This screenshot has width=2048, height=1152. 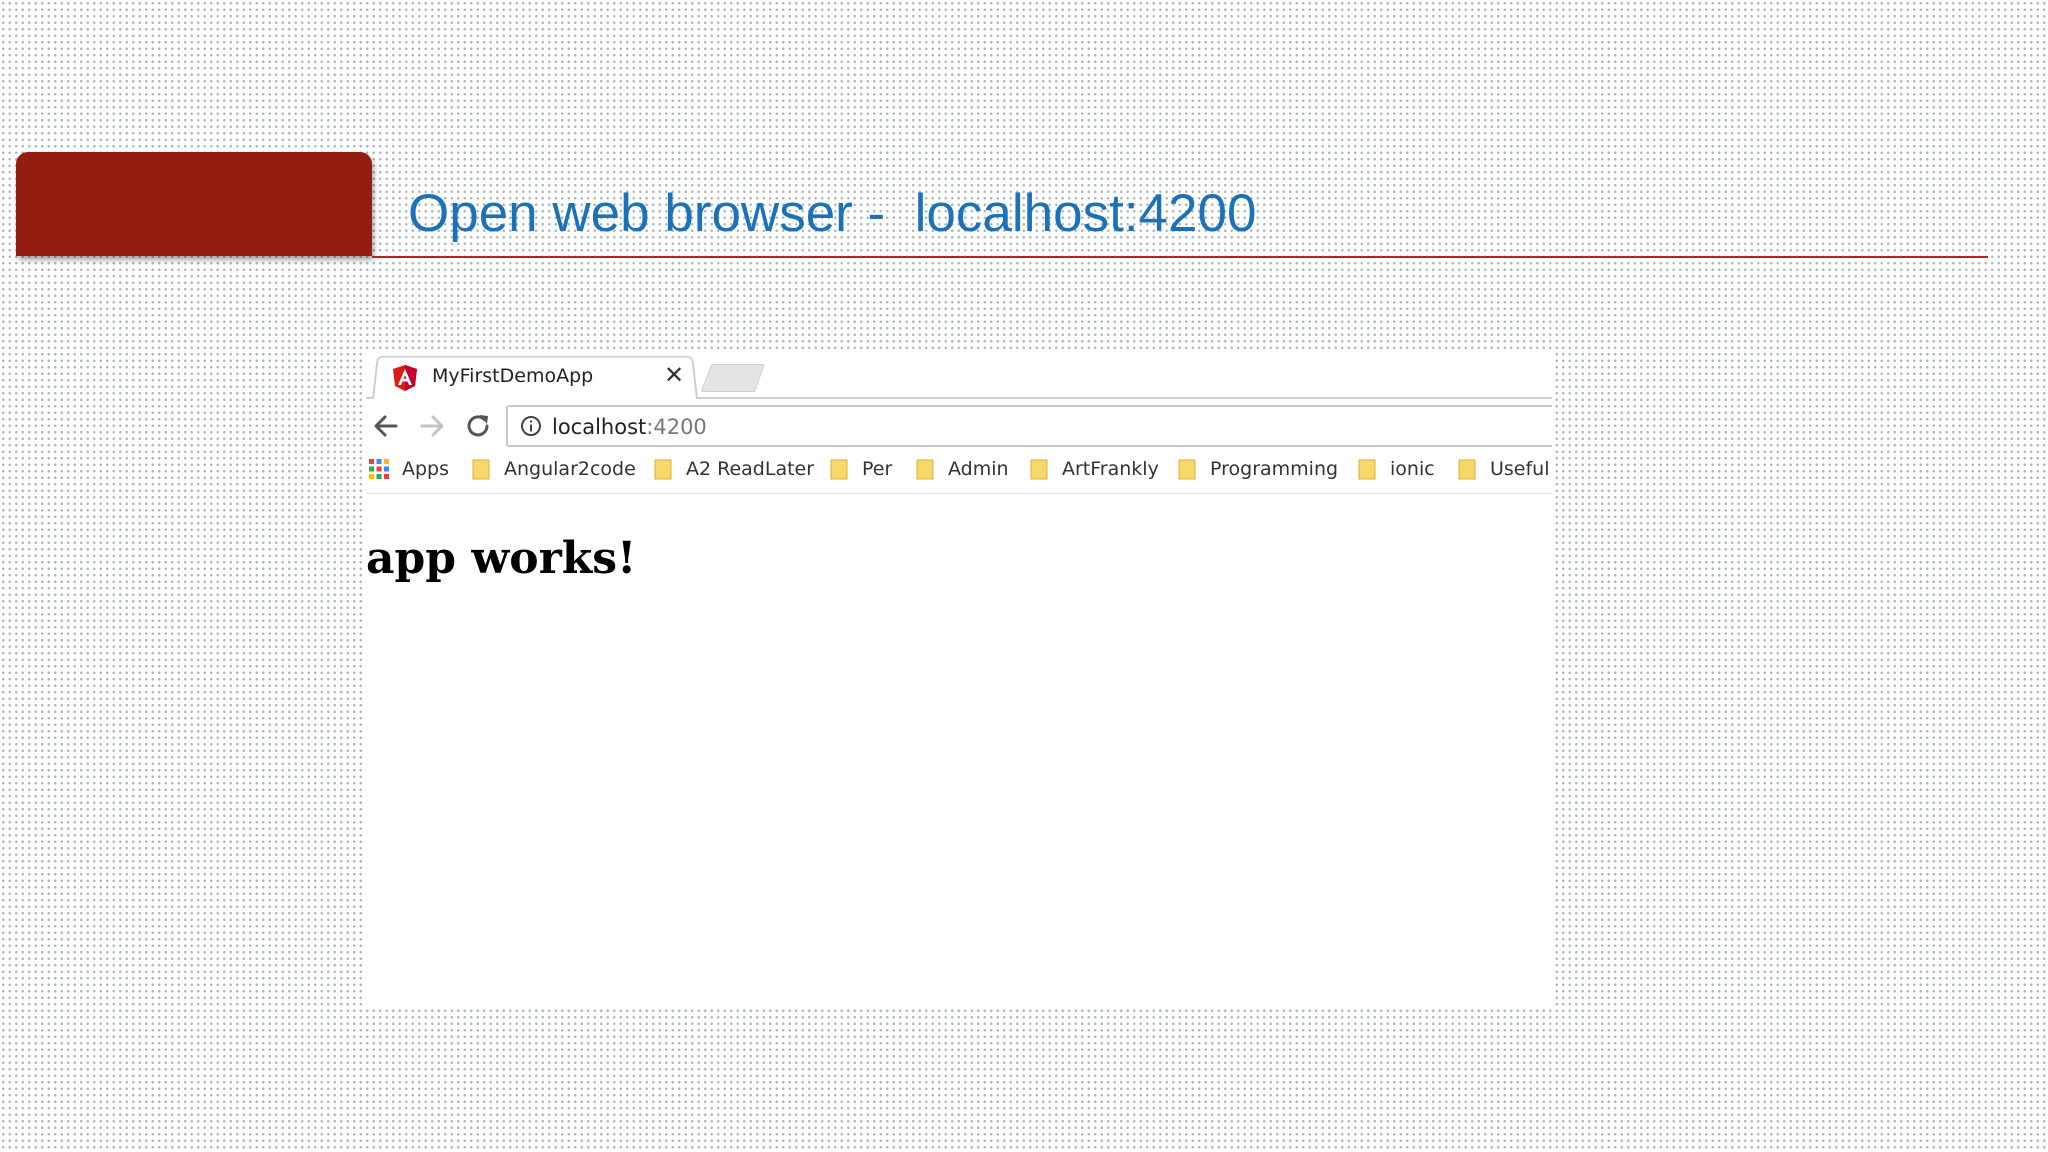 I want to click on angular-icon, so click(x=405, y=378).